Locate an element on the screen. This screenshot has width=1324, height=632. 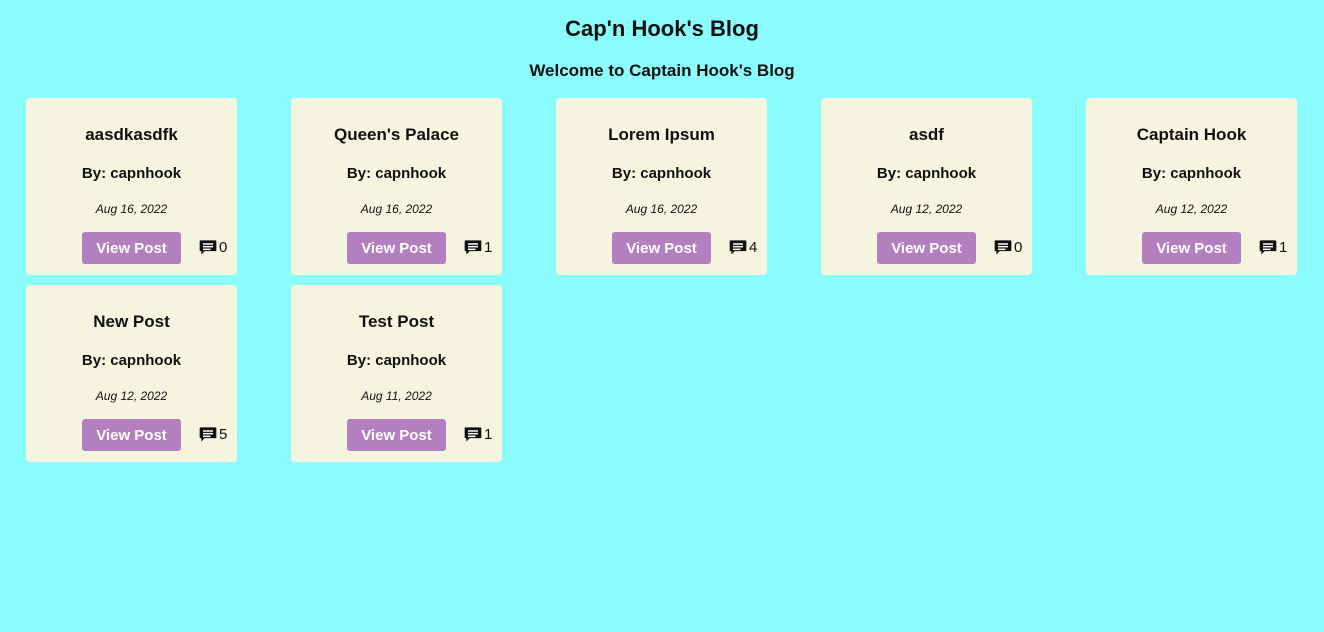
welcome-heading: Welcome to Captain Hook's Blog is located at coordinates (662, 70).